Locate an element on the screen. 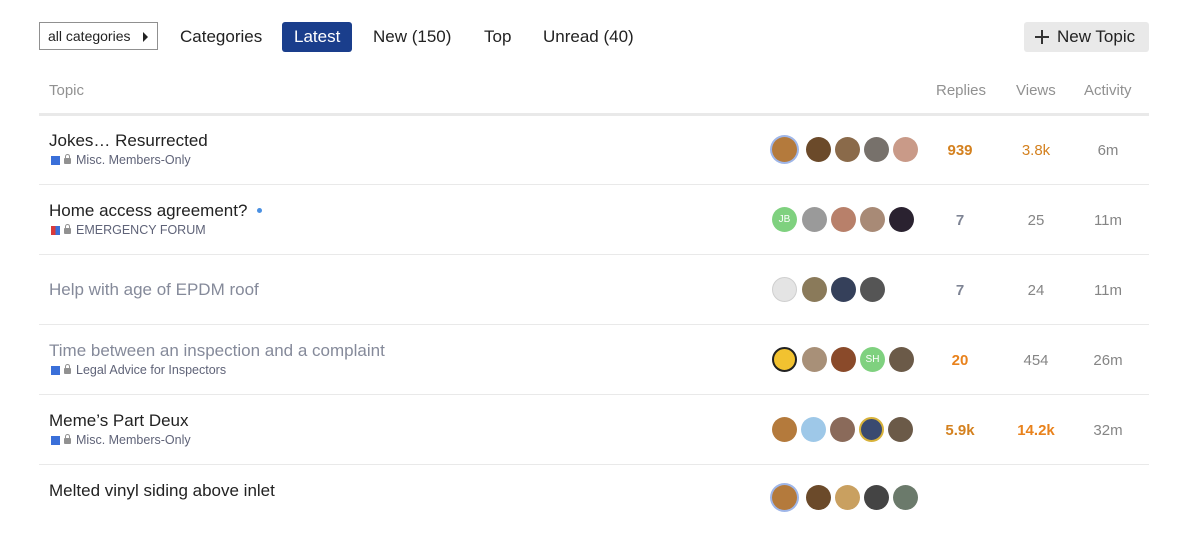 This screenshot has height=535, width=1204. avatar: SH is located at coordinates (872, 359).